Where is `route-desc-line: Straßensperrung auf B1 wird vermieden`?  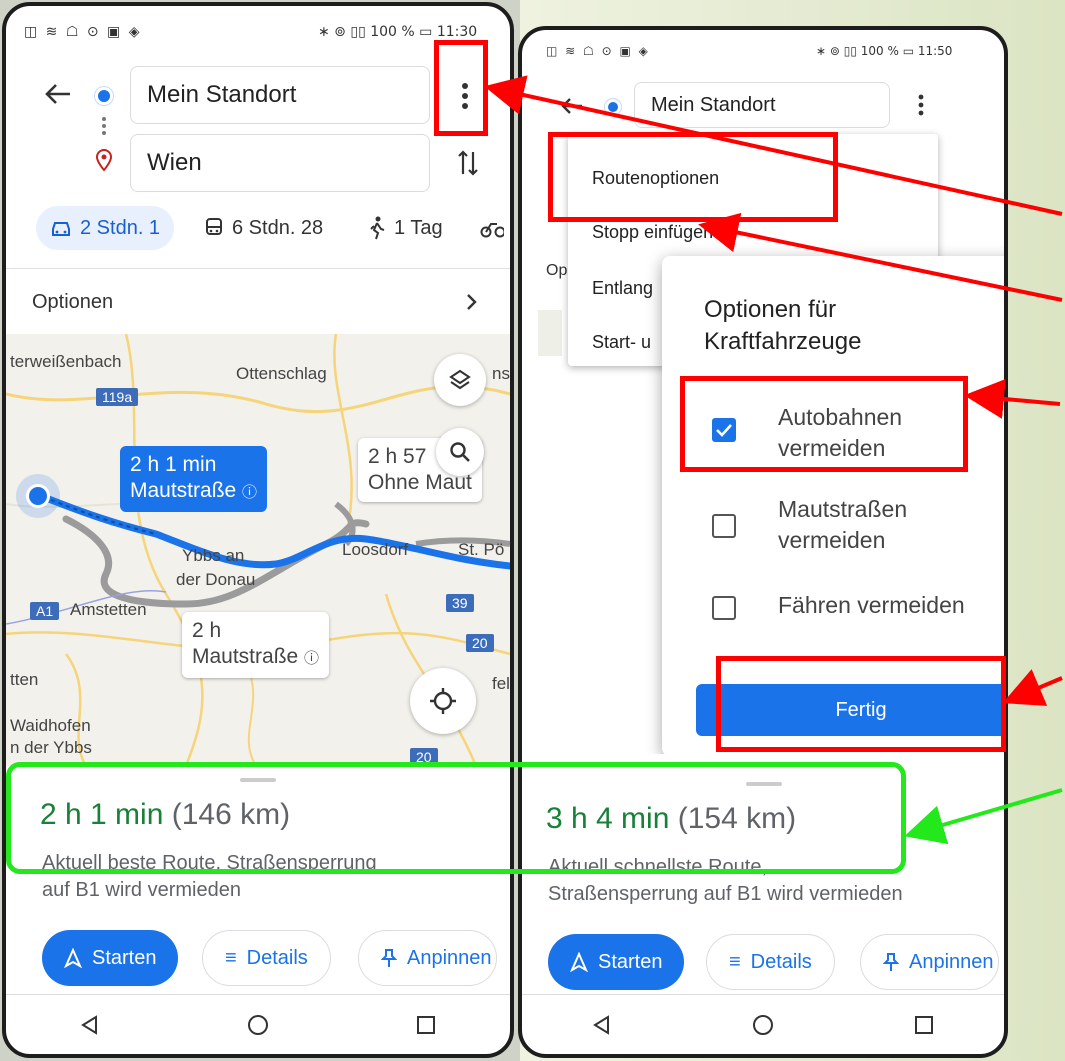
route-desc-line: Straßensperrung auf B1 wird vermieden is located at coordinates (725, 894).